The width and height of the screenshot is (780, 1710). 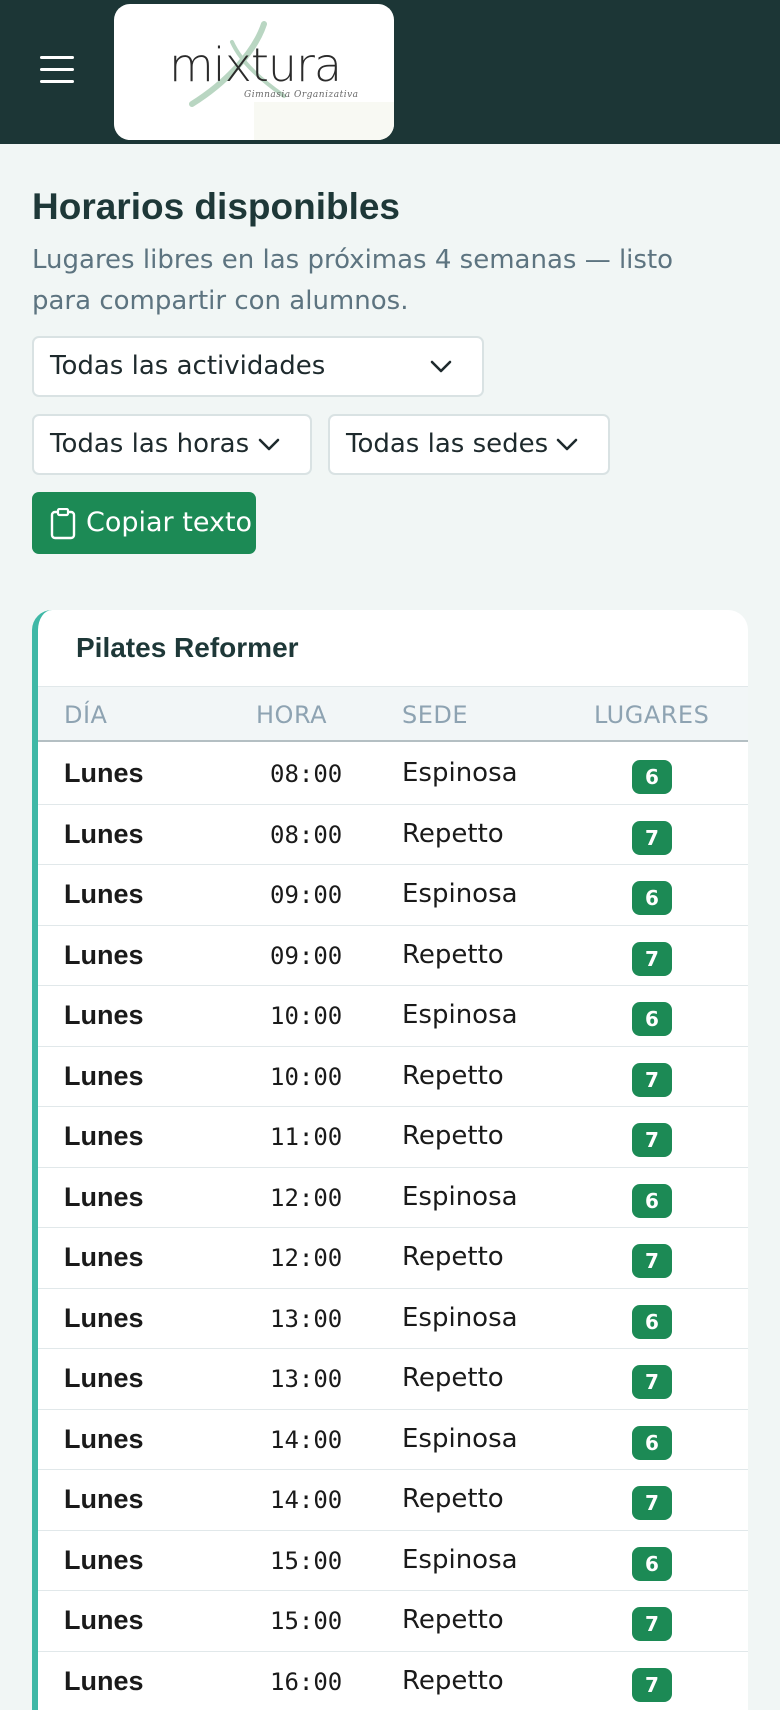 What do you see at coordinates (306, 956) in the screenshot?
I see `row-time: 09:00` at bounding box center [306, 956].